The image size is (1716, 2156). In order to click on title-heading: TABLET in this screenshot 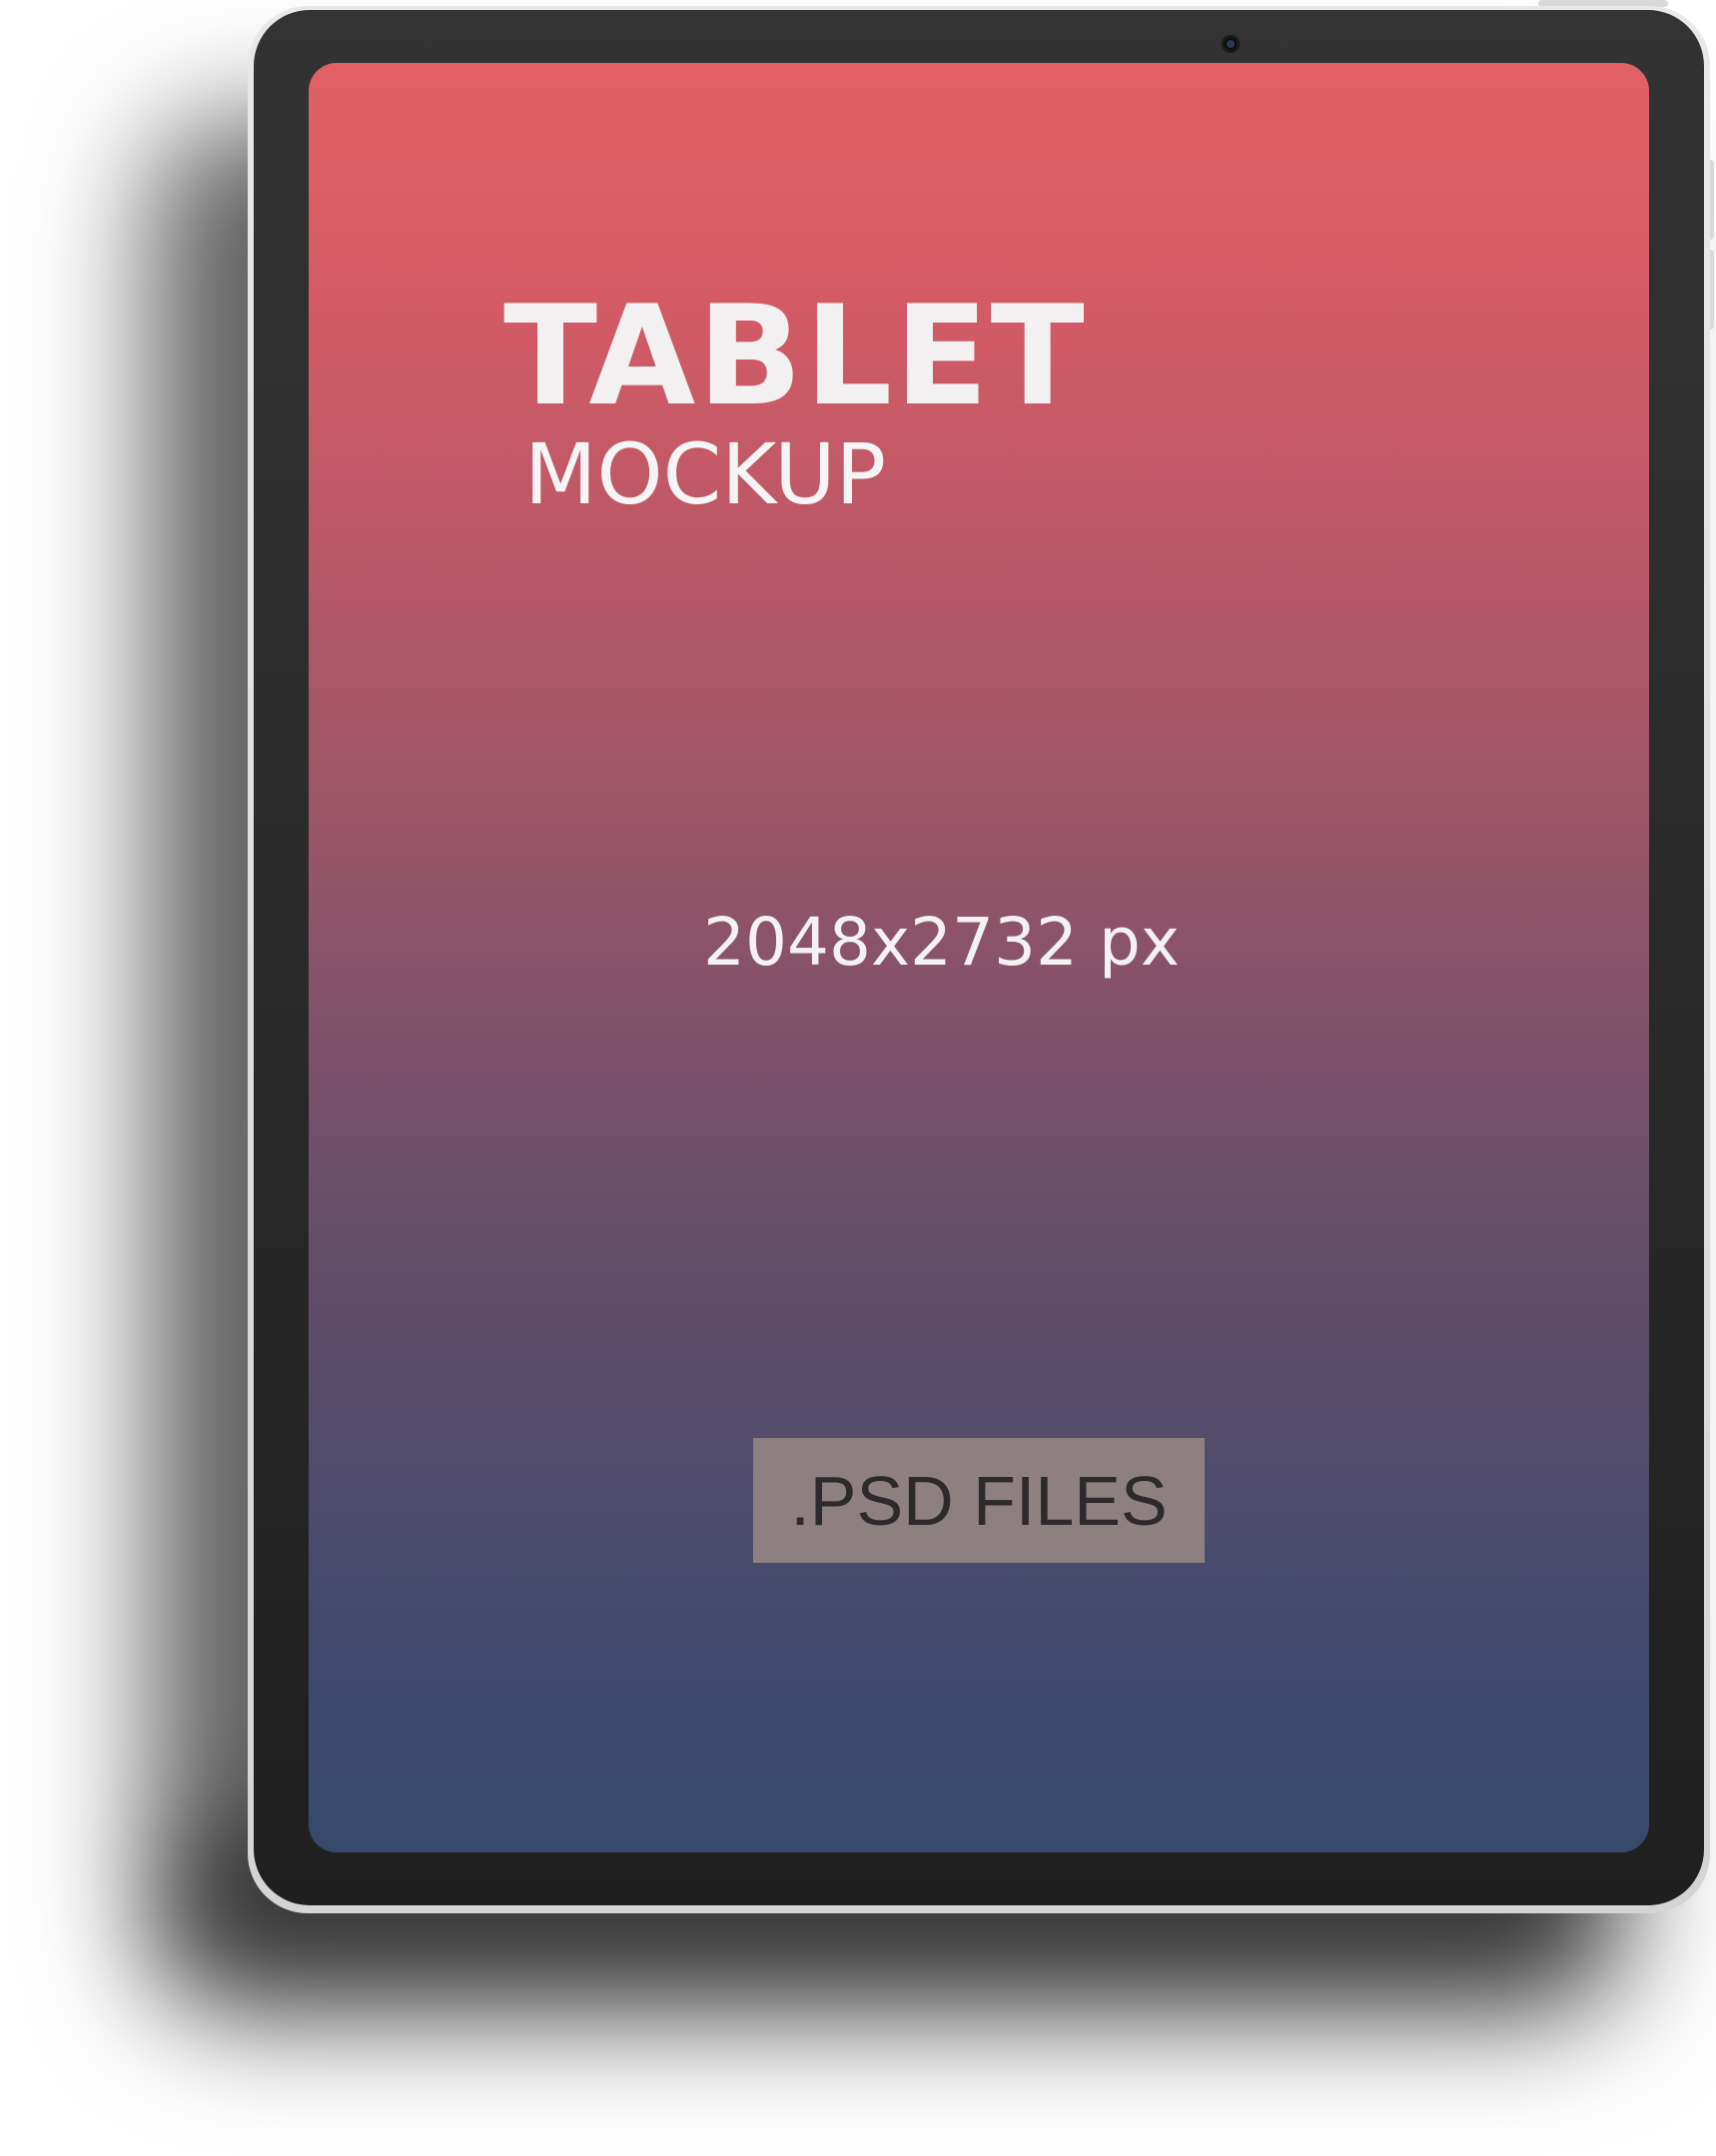, I will do `click(795, 356)`.